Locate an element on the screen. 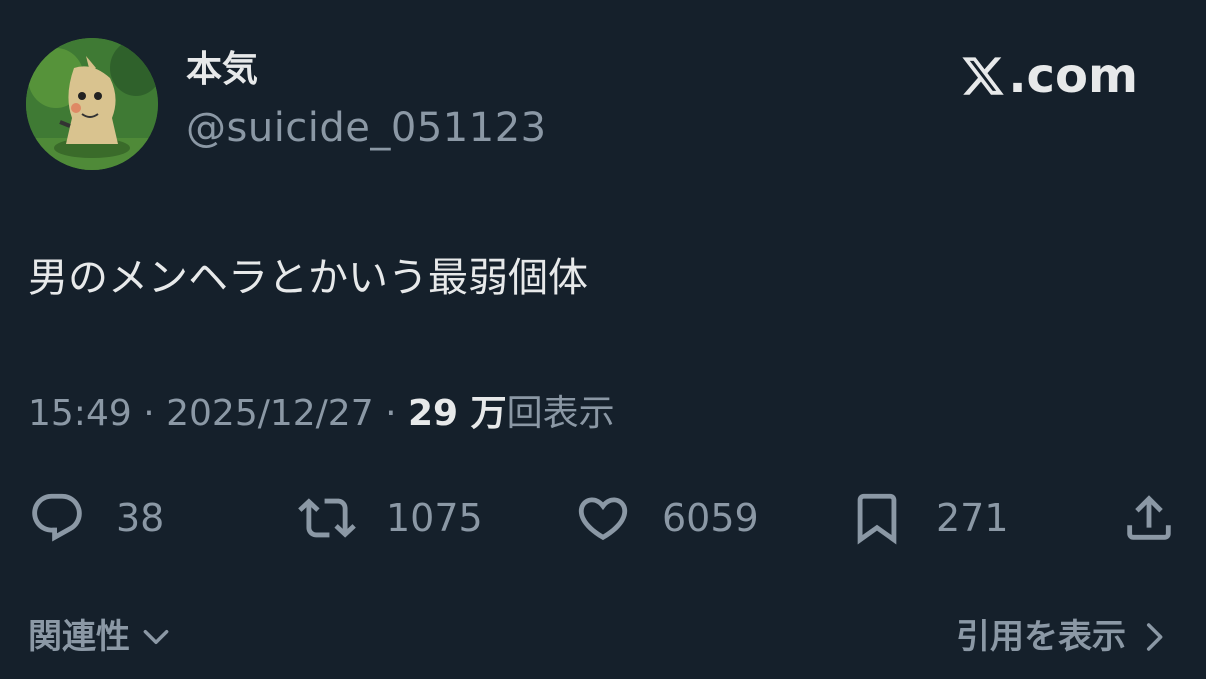 The width and height of the screenshot is (1206, 679). chevron-down-icon is located at coordinates (156, 637).